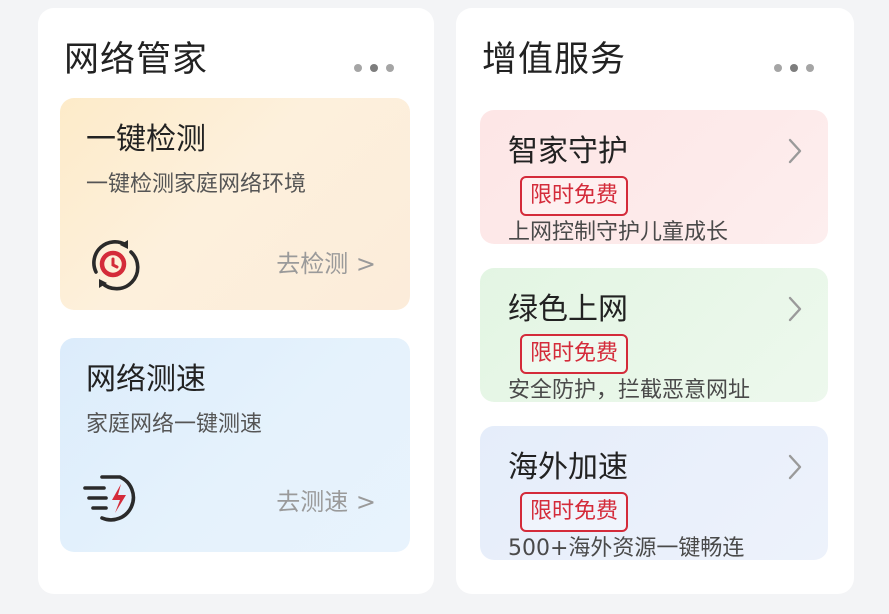  I want to click on service-description: 安全防护，拦截恶意网址, so click(629, 390).